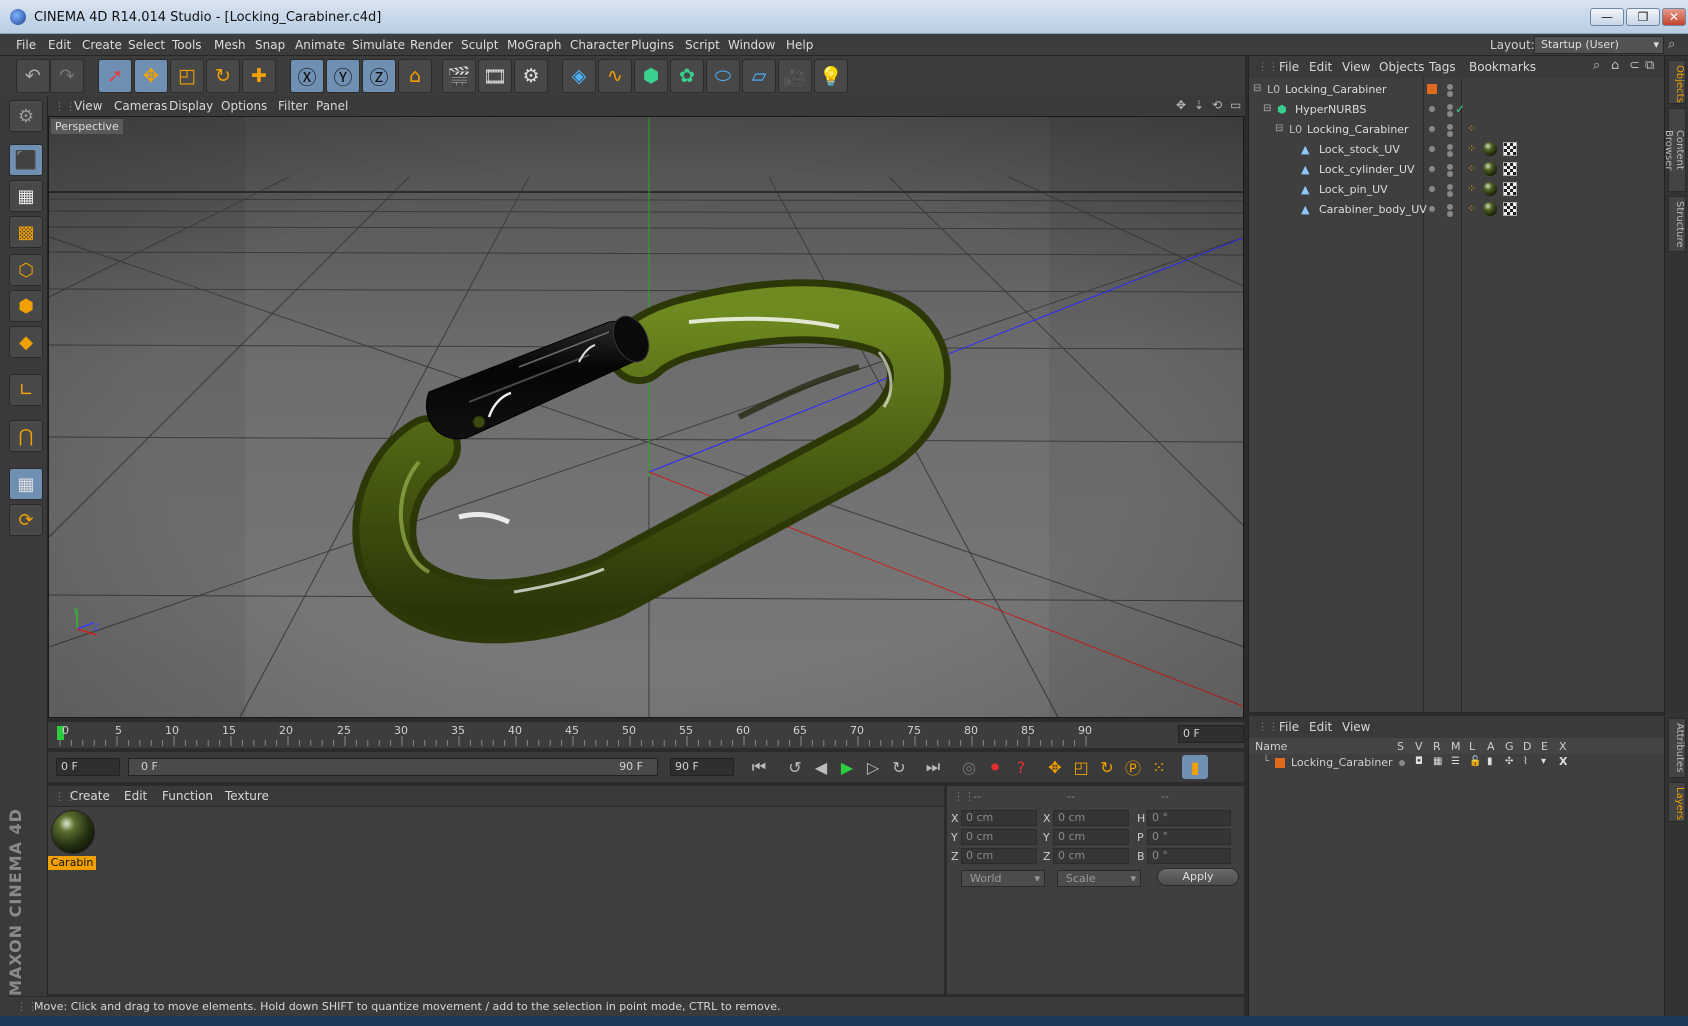 This screenshot has height=1026, width=1688. Describe the element at coordinates (723, 76) in the screenshot. I see `deformer-bend-icon: ⬭` at that location.